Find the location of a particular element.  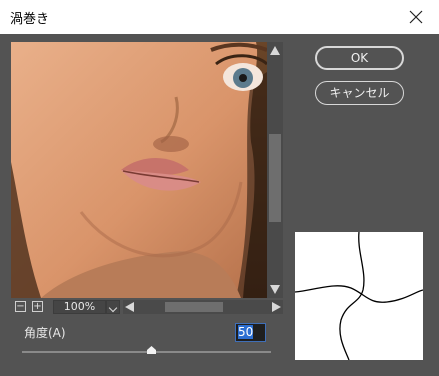

zoom-out-icon: − is located at coordinates (20, 306).